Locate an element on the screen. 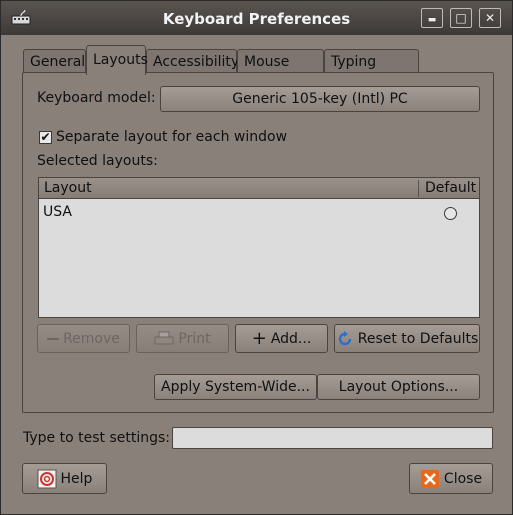 Image resolution: width=513 pixels, height=515 pixels. separate-layout-checkbox: ✔ is located at coordinates (45, 137).